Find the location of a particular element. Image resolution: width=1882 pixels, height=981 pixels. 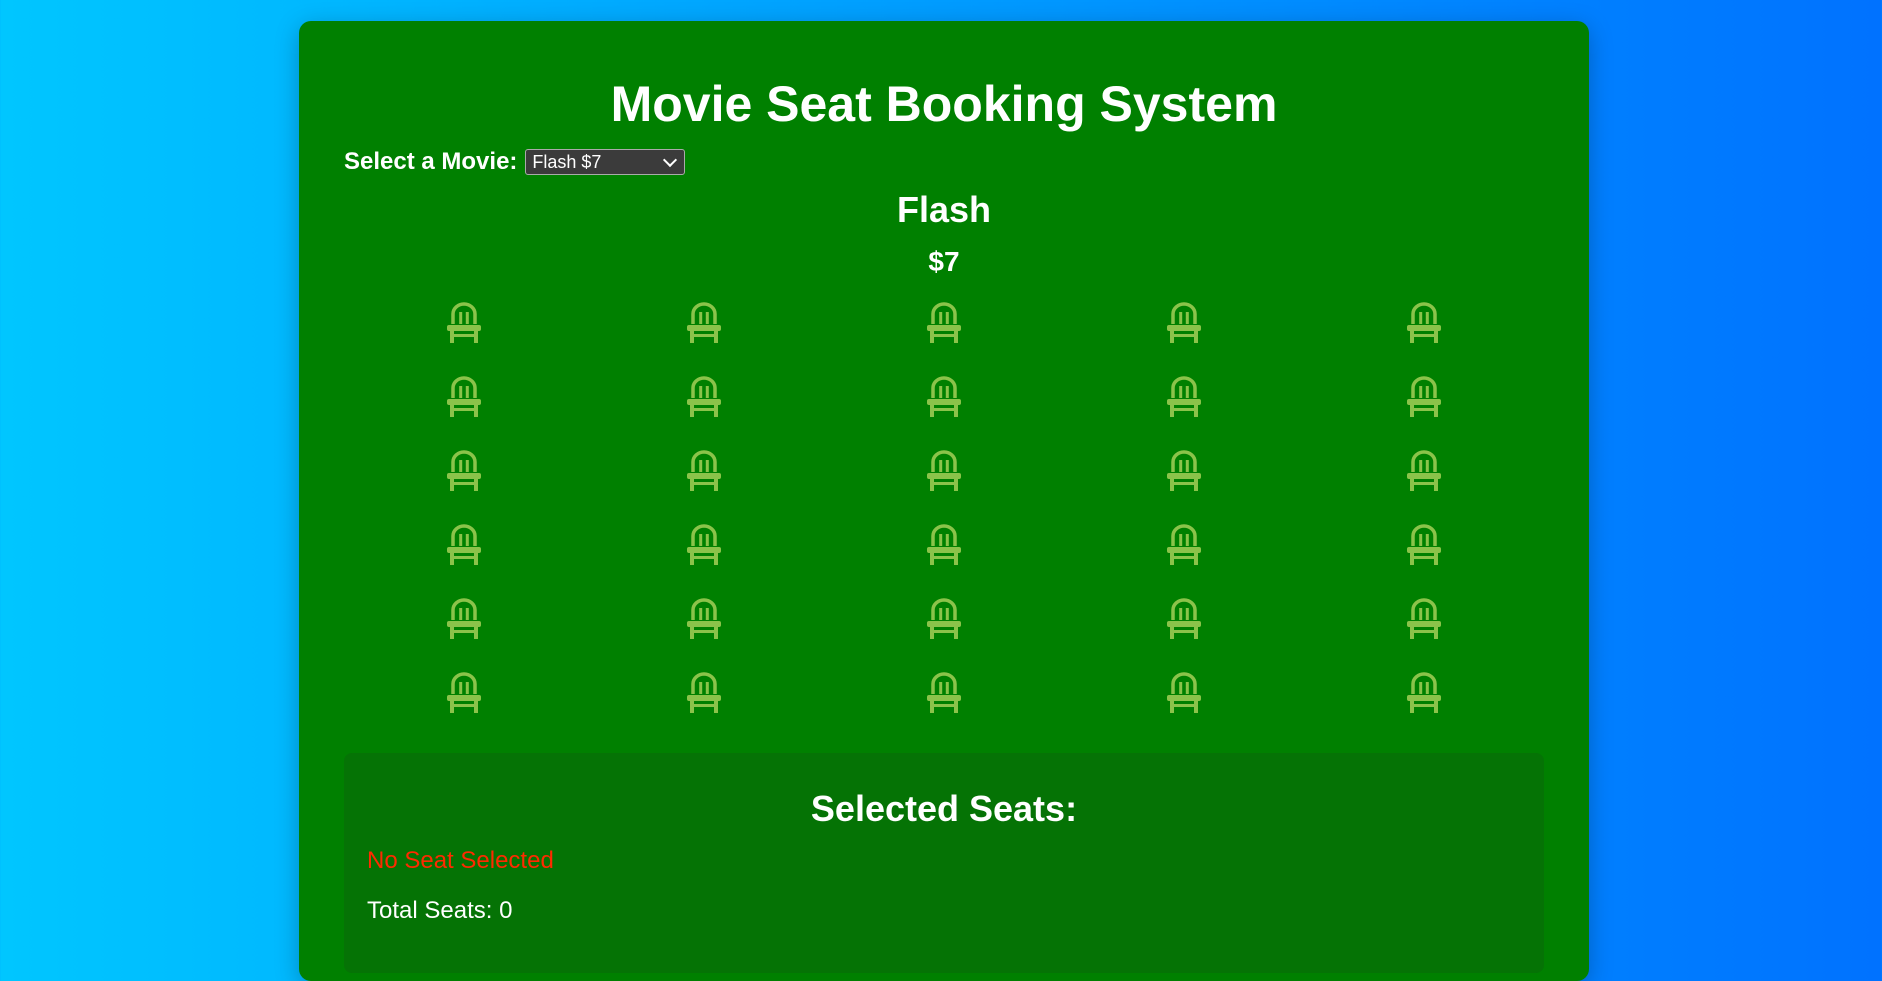

movie-name: Flash is located at coordinates (944, 209).